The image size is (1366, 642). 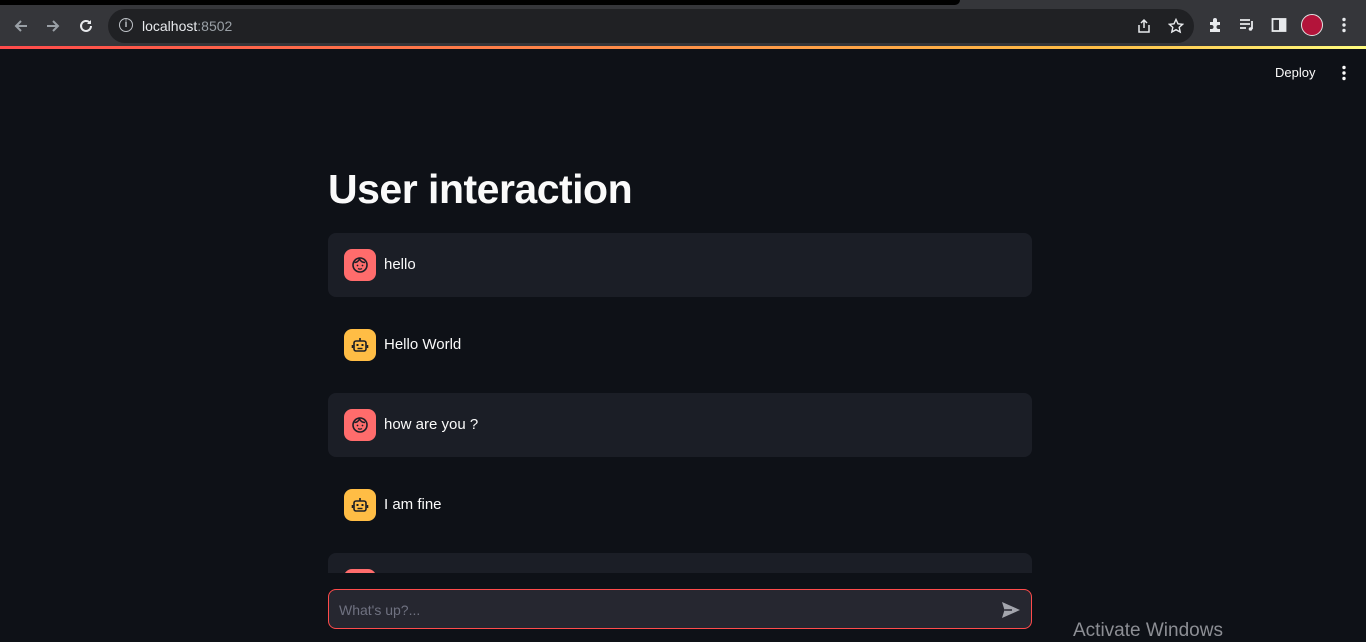 What do you see at coordinates (1216, 25) in the screenshot?
I see `extensions-icon` at bounding box center [1216, 25].